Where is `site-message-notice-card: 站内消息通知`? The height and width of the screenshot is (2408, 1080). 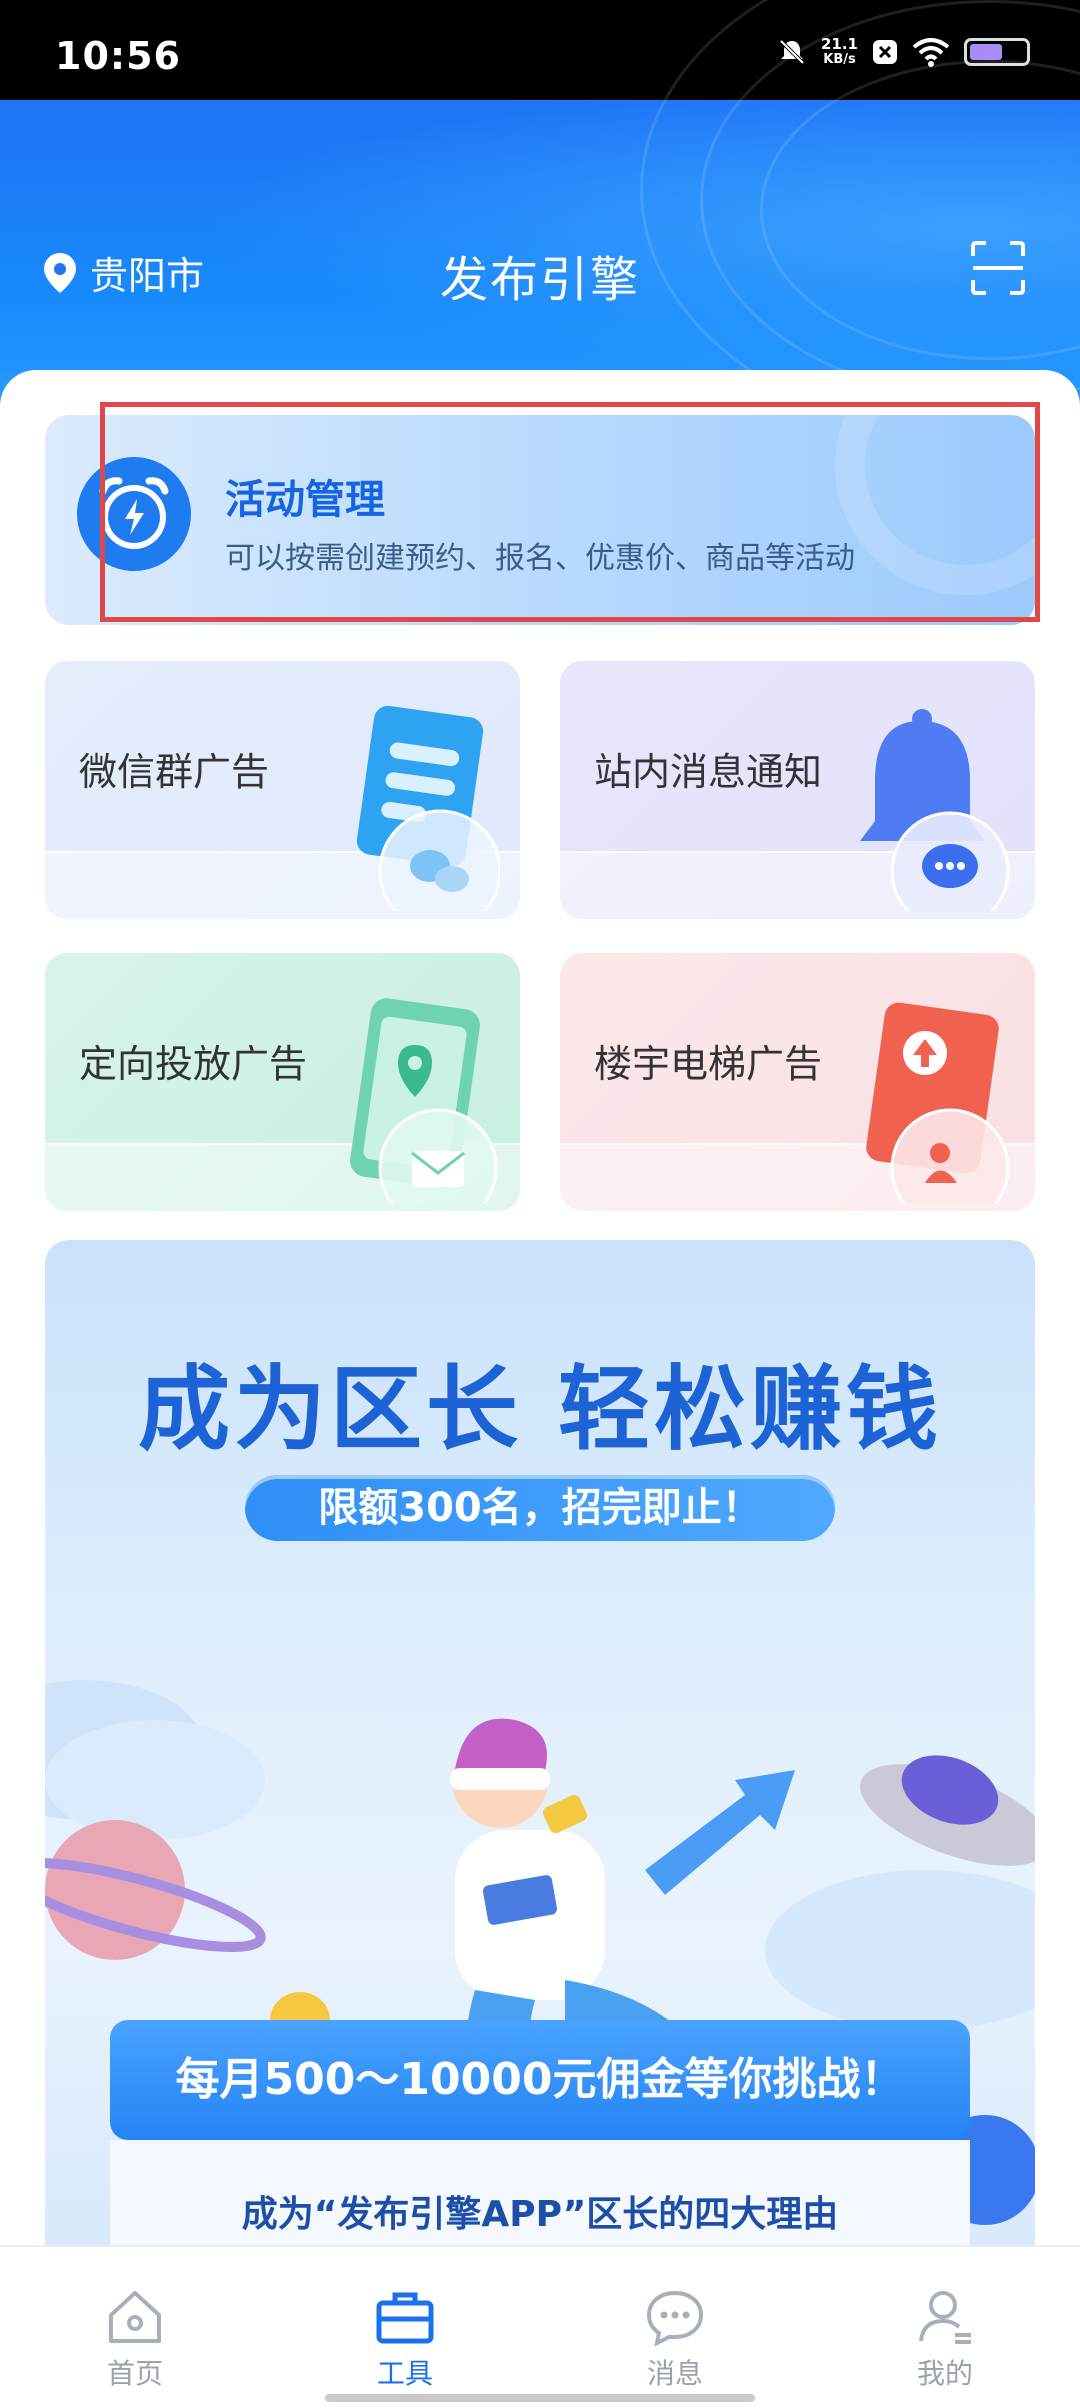
site-message-notice-card: 站内消息通知 is located at coordinates (797, 790).